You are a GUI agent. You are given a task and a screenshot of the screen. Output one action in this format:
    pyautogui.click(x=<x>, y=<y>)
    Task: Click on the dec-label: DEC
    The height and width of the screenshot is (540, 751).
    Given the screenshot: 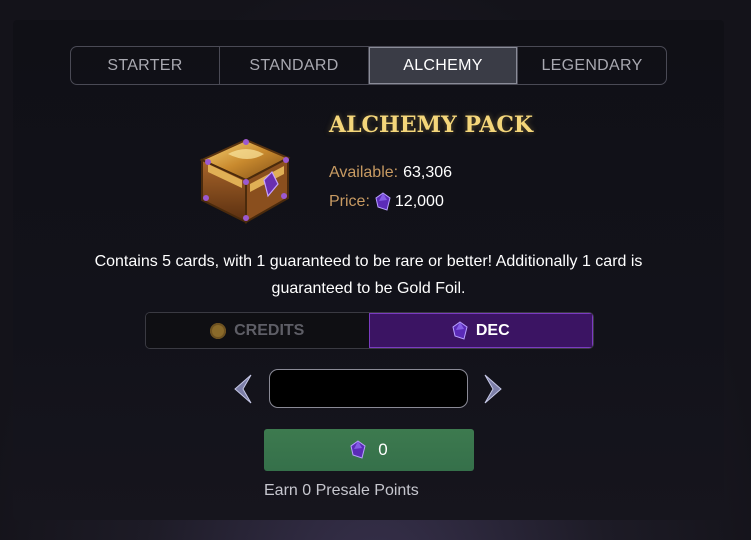 What is the action you would take?
    pyautogui.click(x=492, y=330)
    